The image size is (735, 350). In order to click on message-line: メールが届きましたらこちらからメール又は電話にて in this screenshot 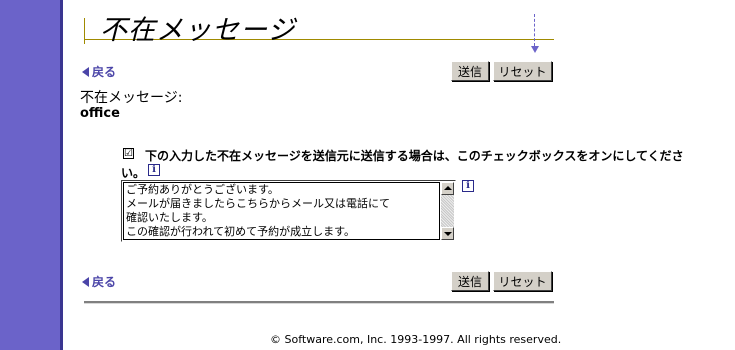, I will do `click(258, 203)`.